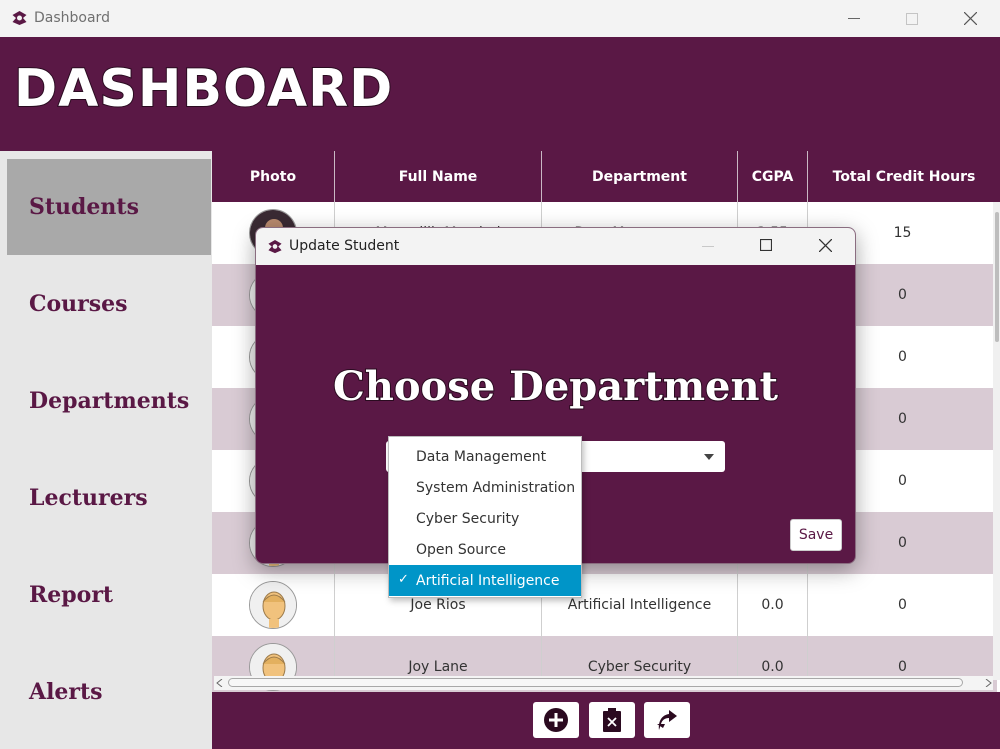  What do you see at coordinates (109, 595) in the screenshot?
I see `sidebar-item-report: Report` at bounding box center [109, 595].